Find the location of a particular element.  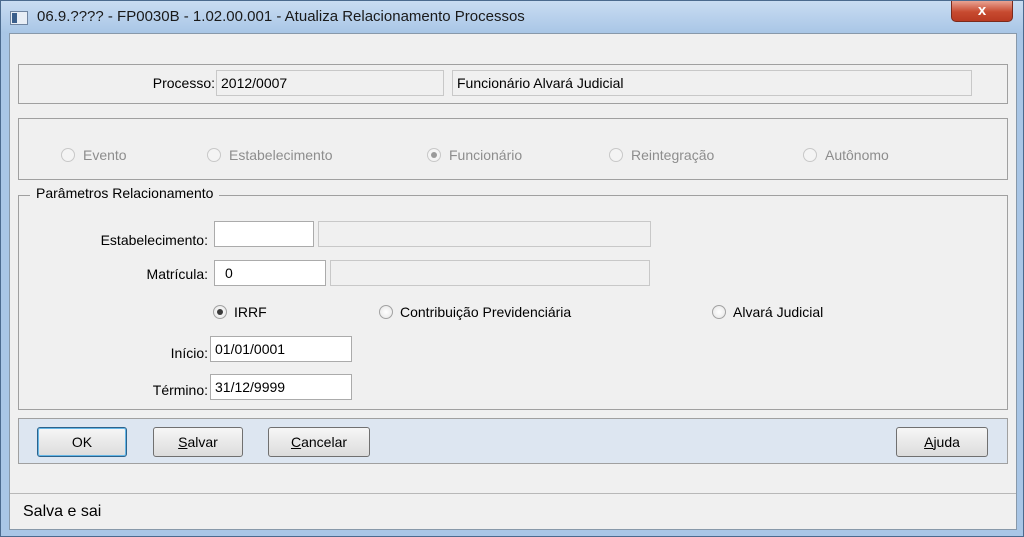

radio-evento-label: Evento is located at coordinates (105, 155).